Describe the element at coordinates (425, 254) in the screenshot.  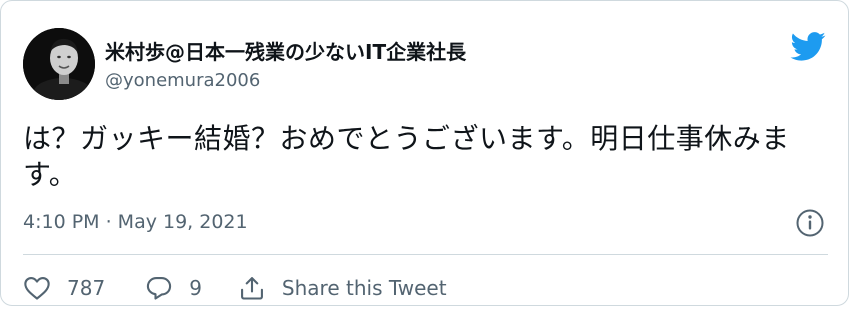
I see `divider` at that location.